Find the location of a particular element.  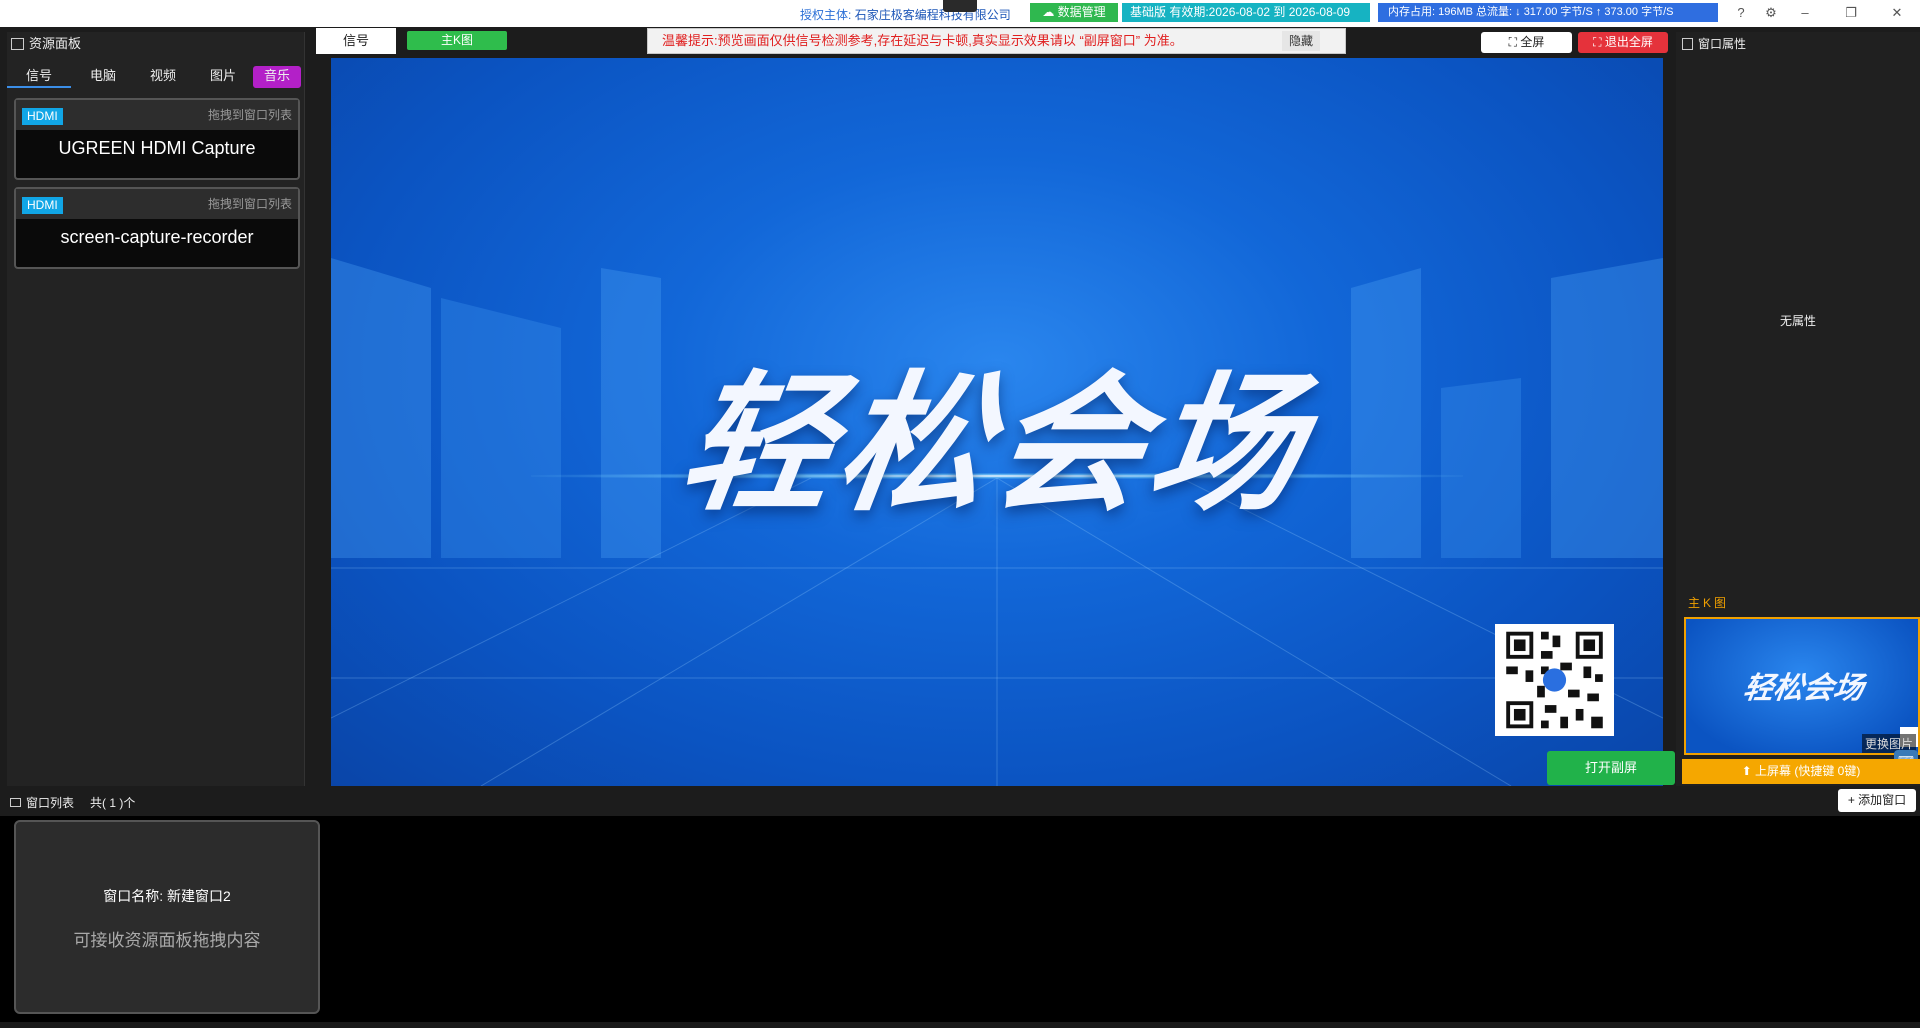

cloud-icon: ☁ is located at coordinates (1050, 12).